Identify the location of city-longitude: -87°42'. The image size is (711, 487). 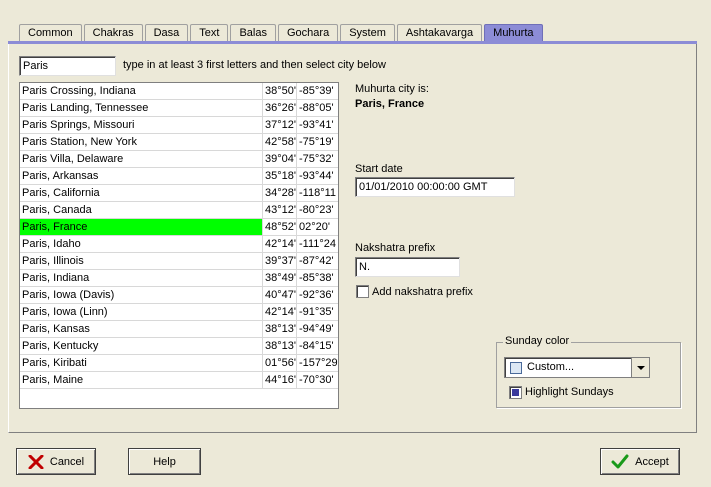
(316, 261).